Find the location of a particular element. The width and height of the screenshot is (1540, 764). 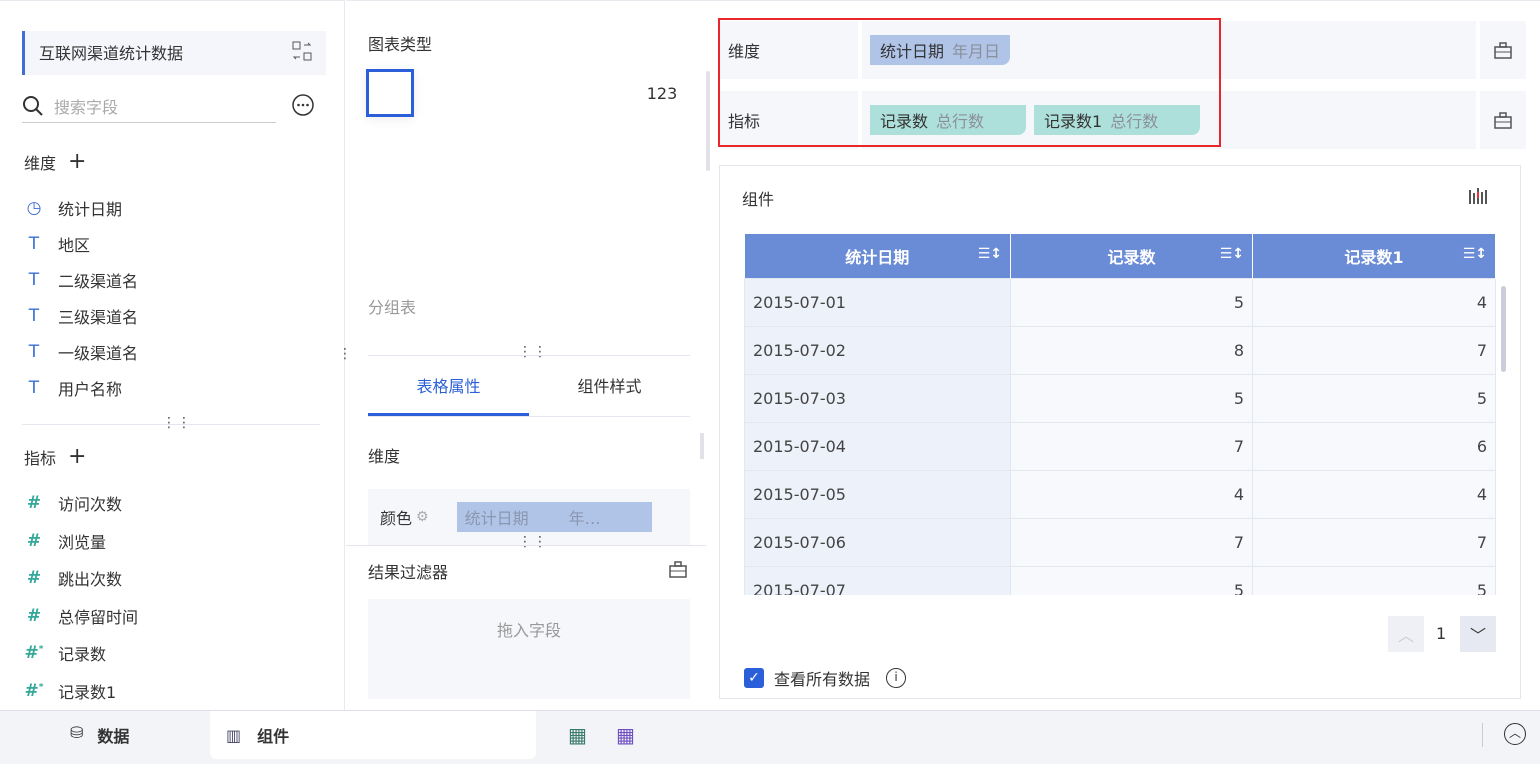

table-row: 2015-07-05 4 4 is located at coordinates (1120, 494).